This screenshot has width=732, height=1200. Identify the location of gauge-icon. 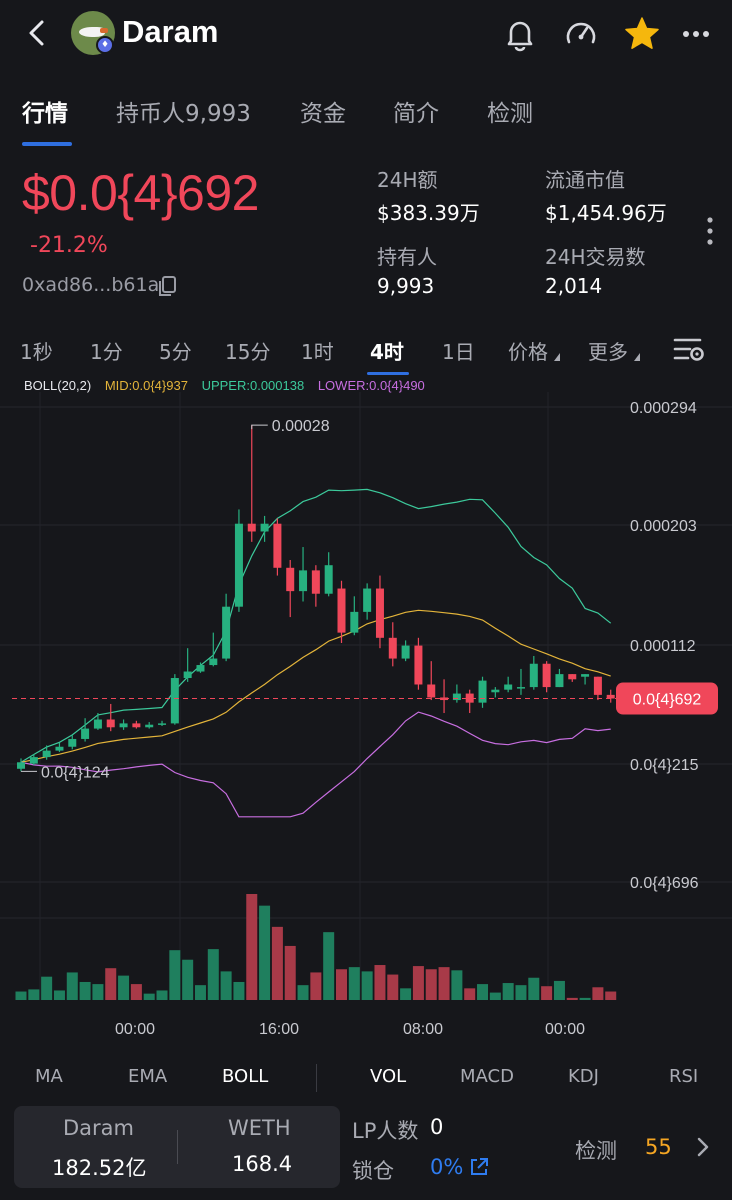
(581, 34).